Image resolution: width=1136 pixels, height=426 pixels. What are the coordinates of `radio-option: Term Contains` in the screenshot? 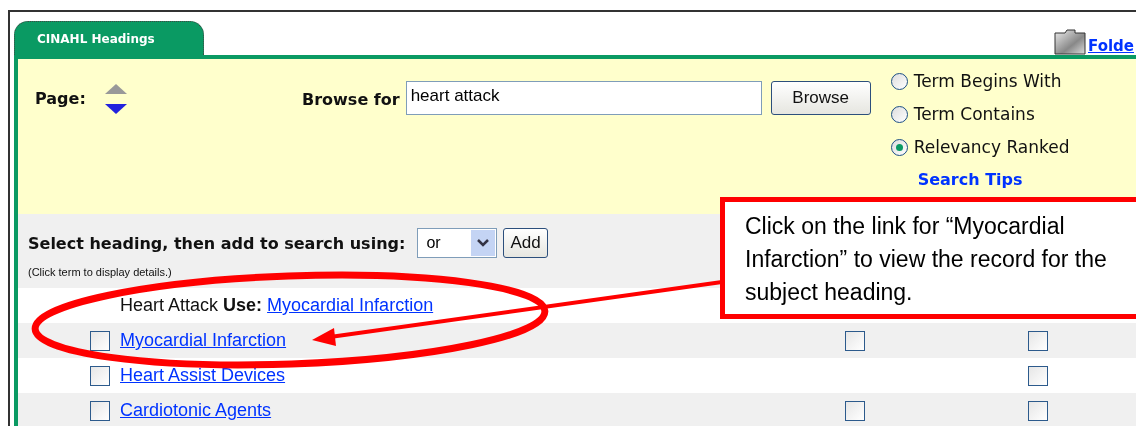 It's located at (980, 114).